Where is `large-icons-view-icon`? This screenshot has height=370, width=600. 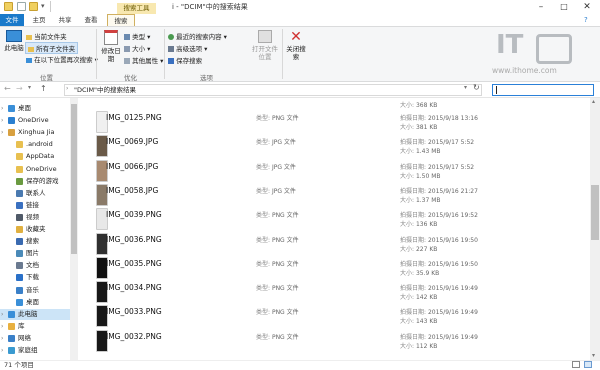
large-icons-view-icon is located at coordinates (588, 364).